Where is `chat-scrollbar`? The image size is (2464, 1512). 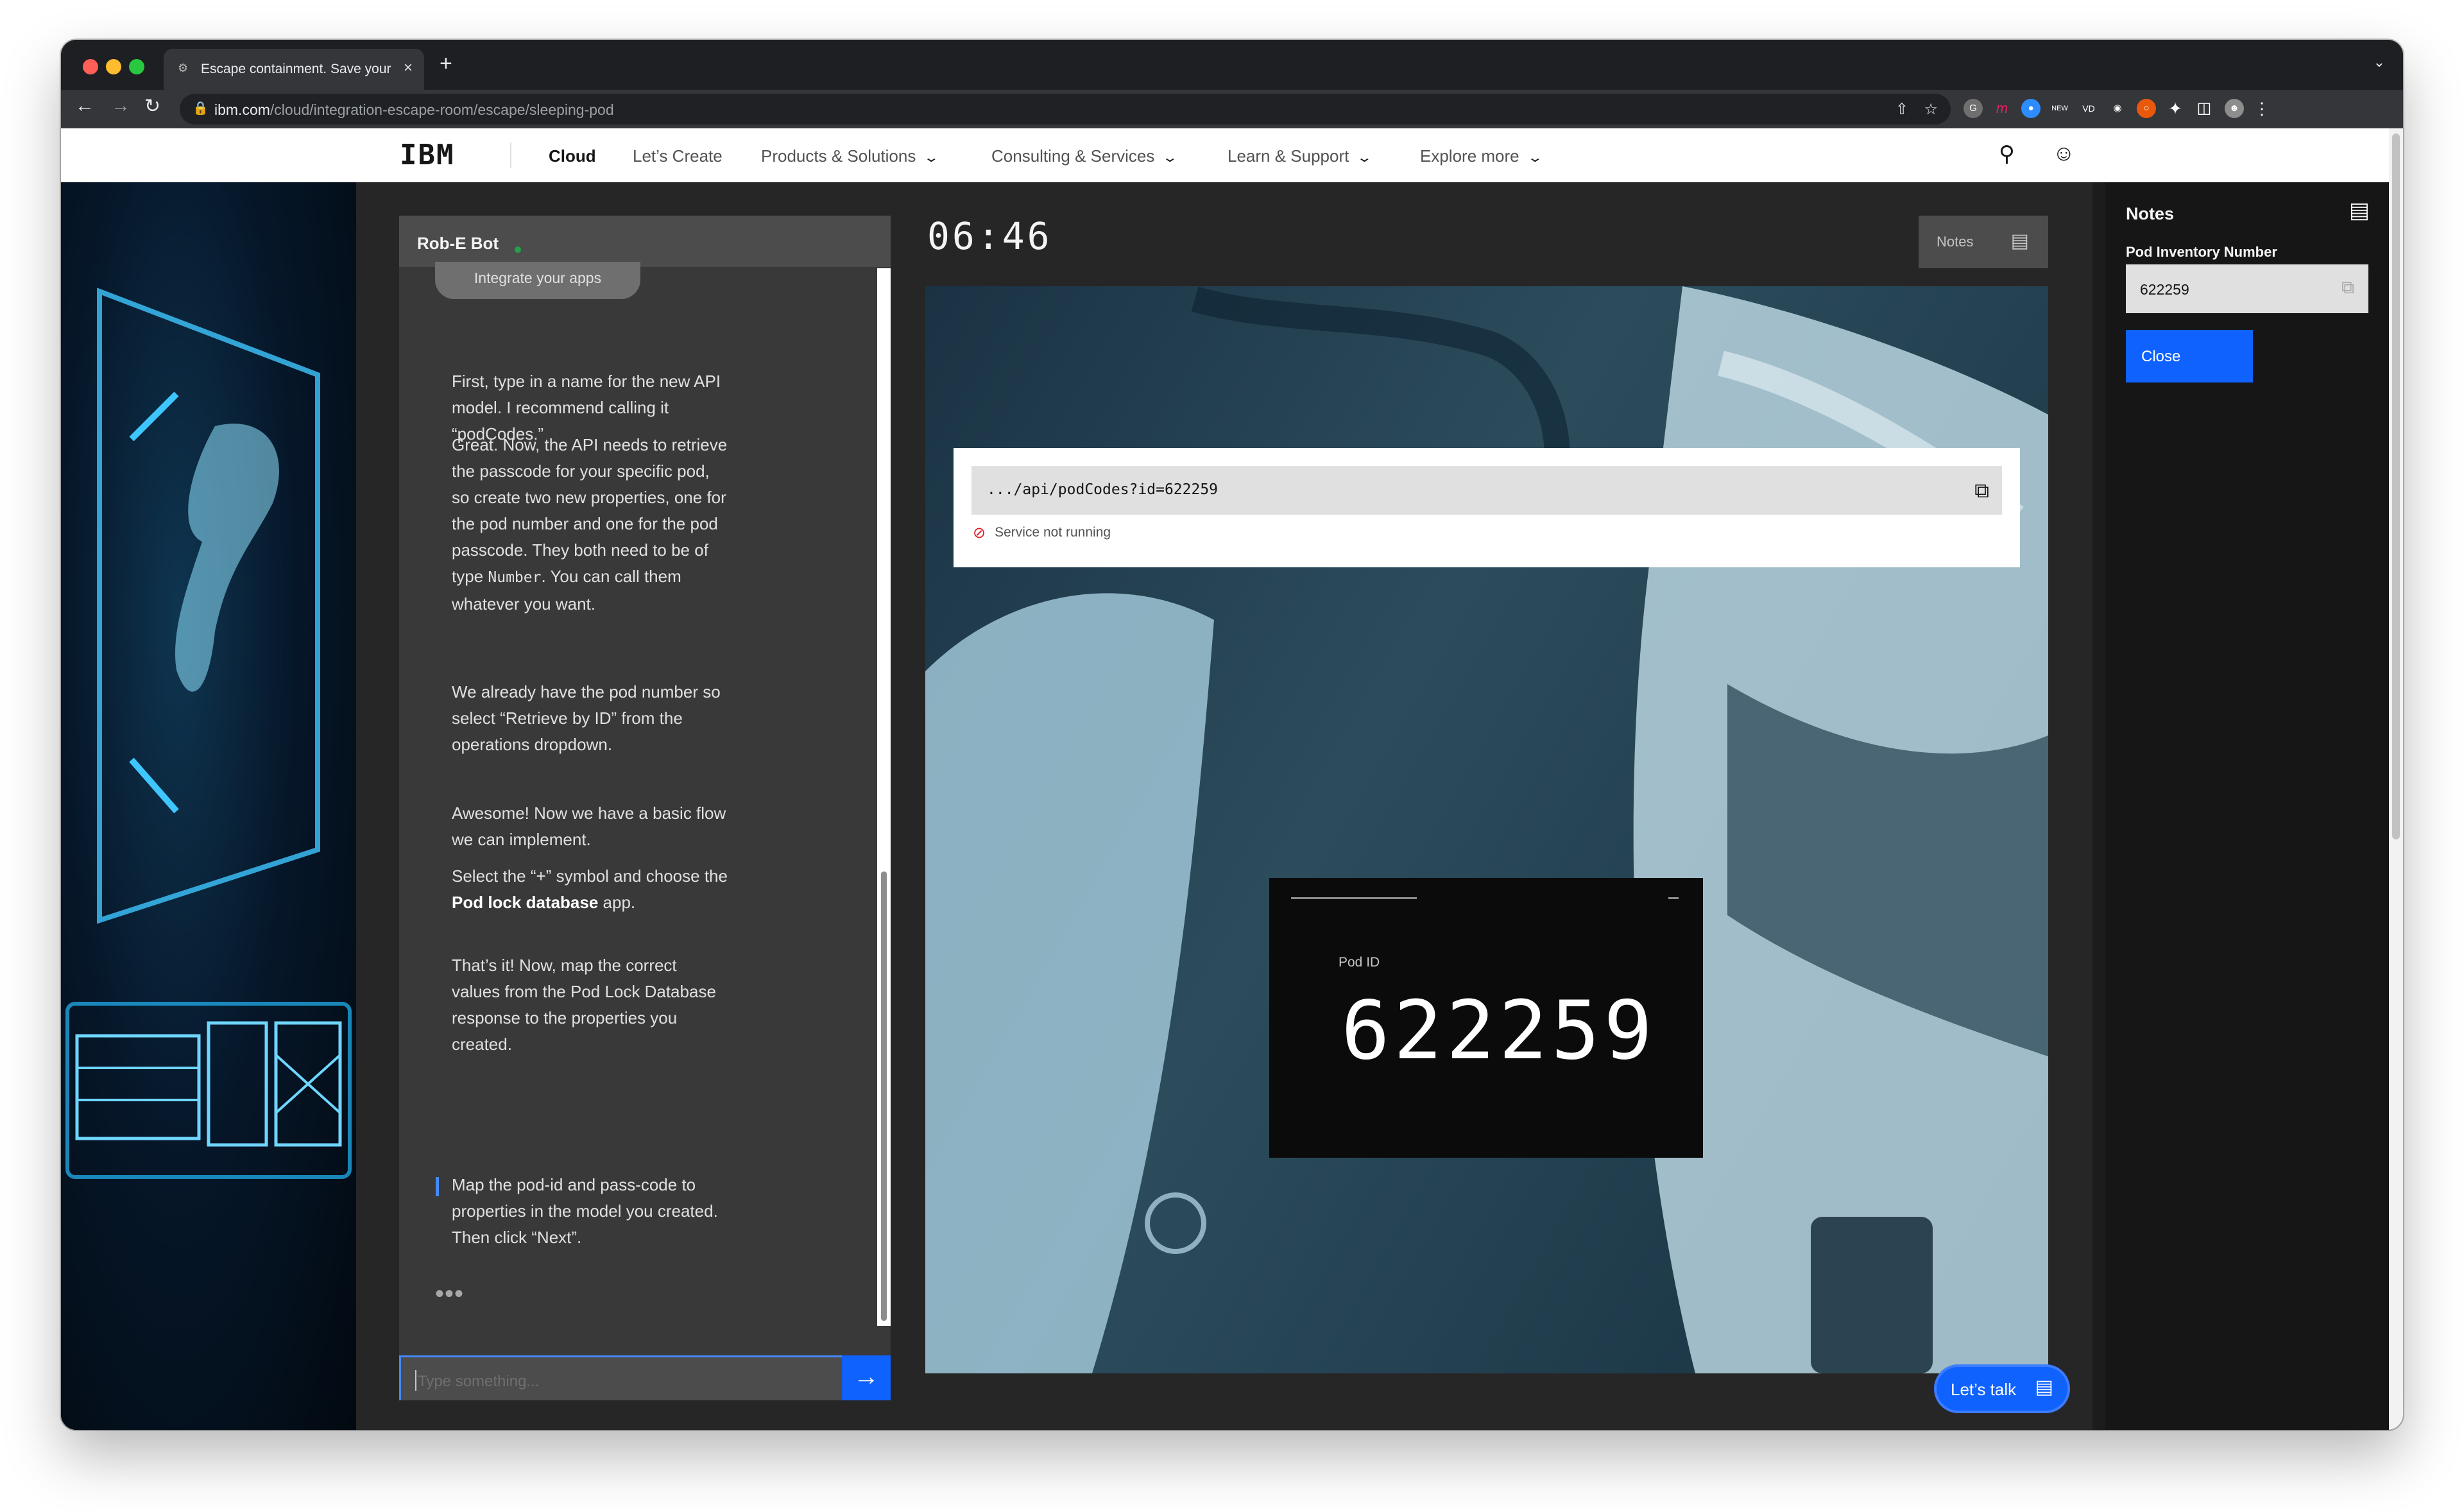
chat-scrollbar is located at coordinates (884, 797).